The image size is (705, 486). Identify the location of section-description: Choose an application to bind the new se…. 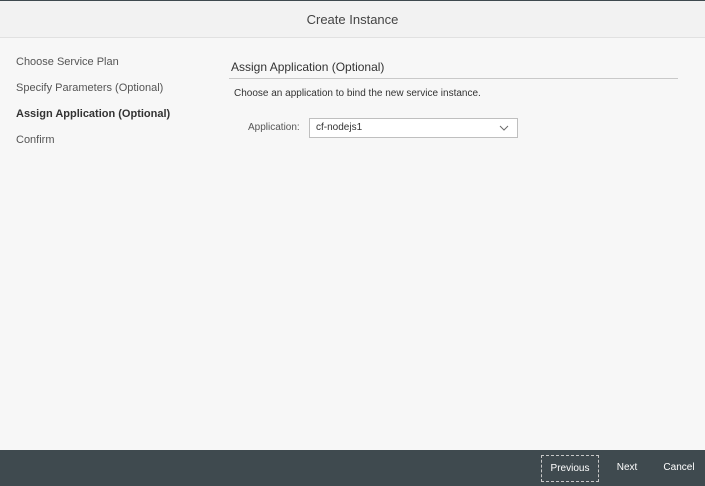
(357, 93).